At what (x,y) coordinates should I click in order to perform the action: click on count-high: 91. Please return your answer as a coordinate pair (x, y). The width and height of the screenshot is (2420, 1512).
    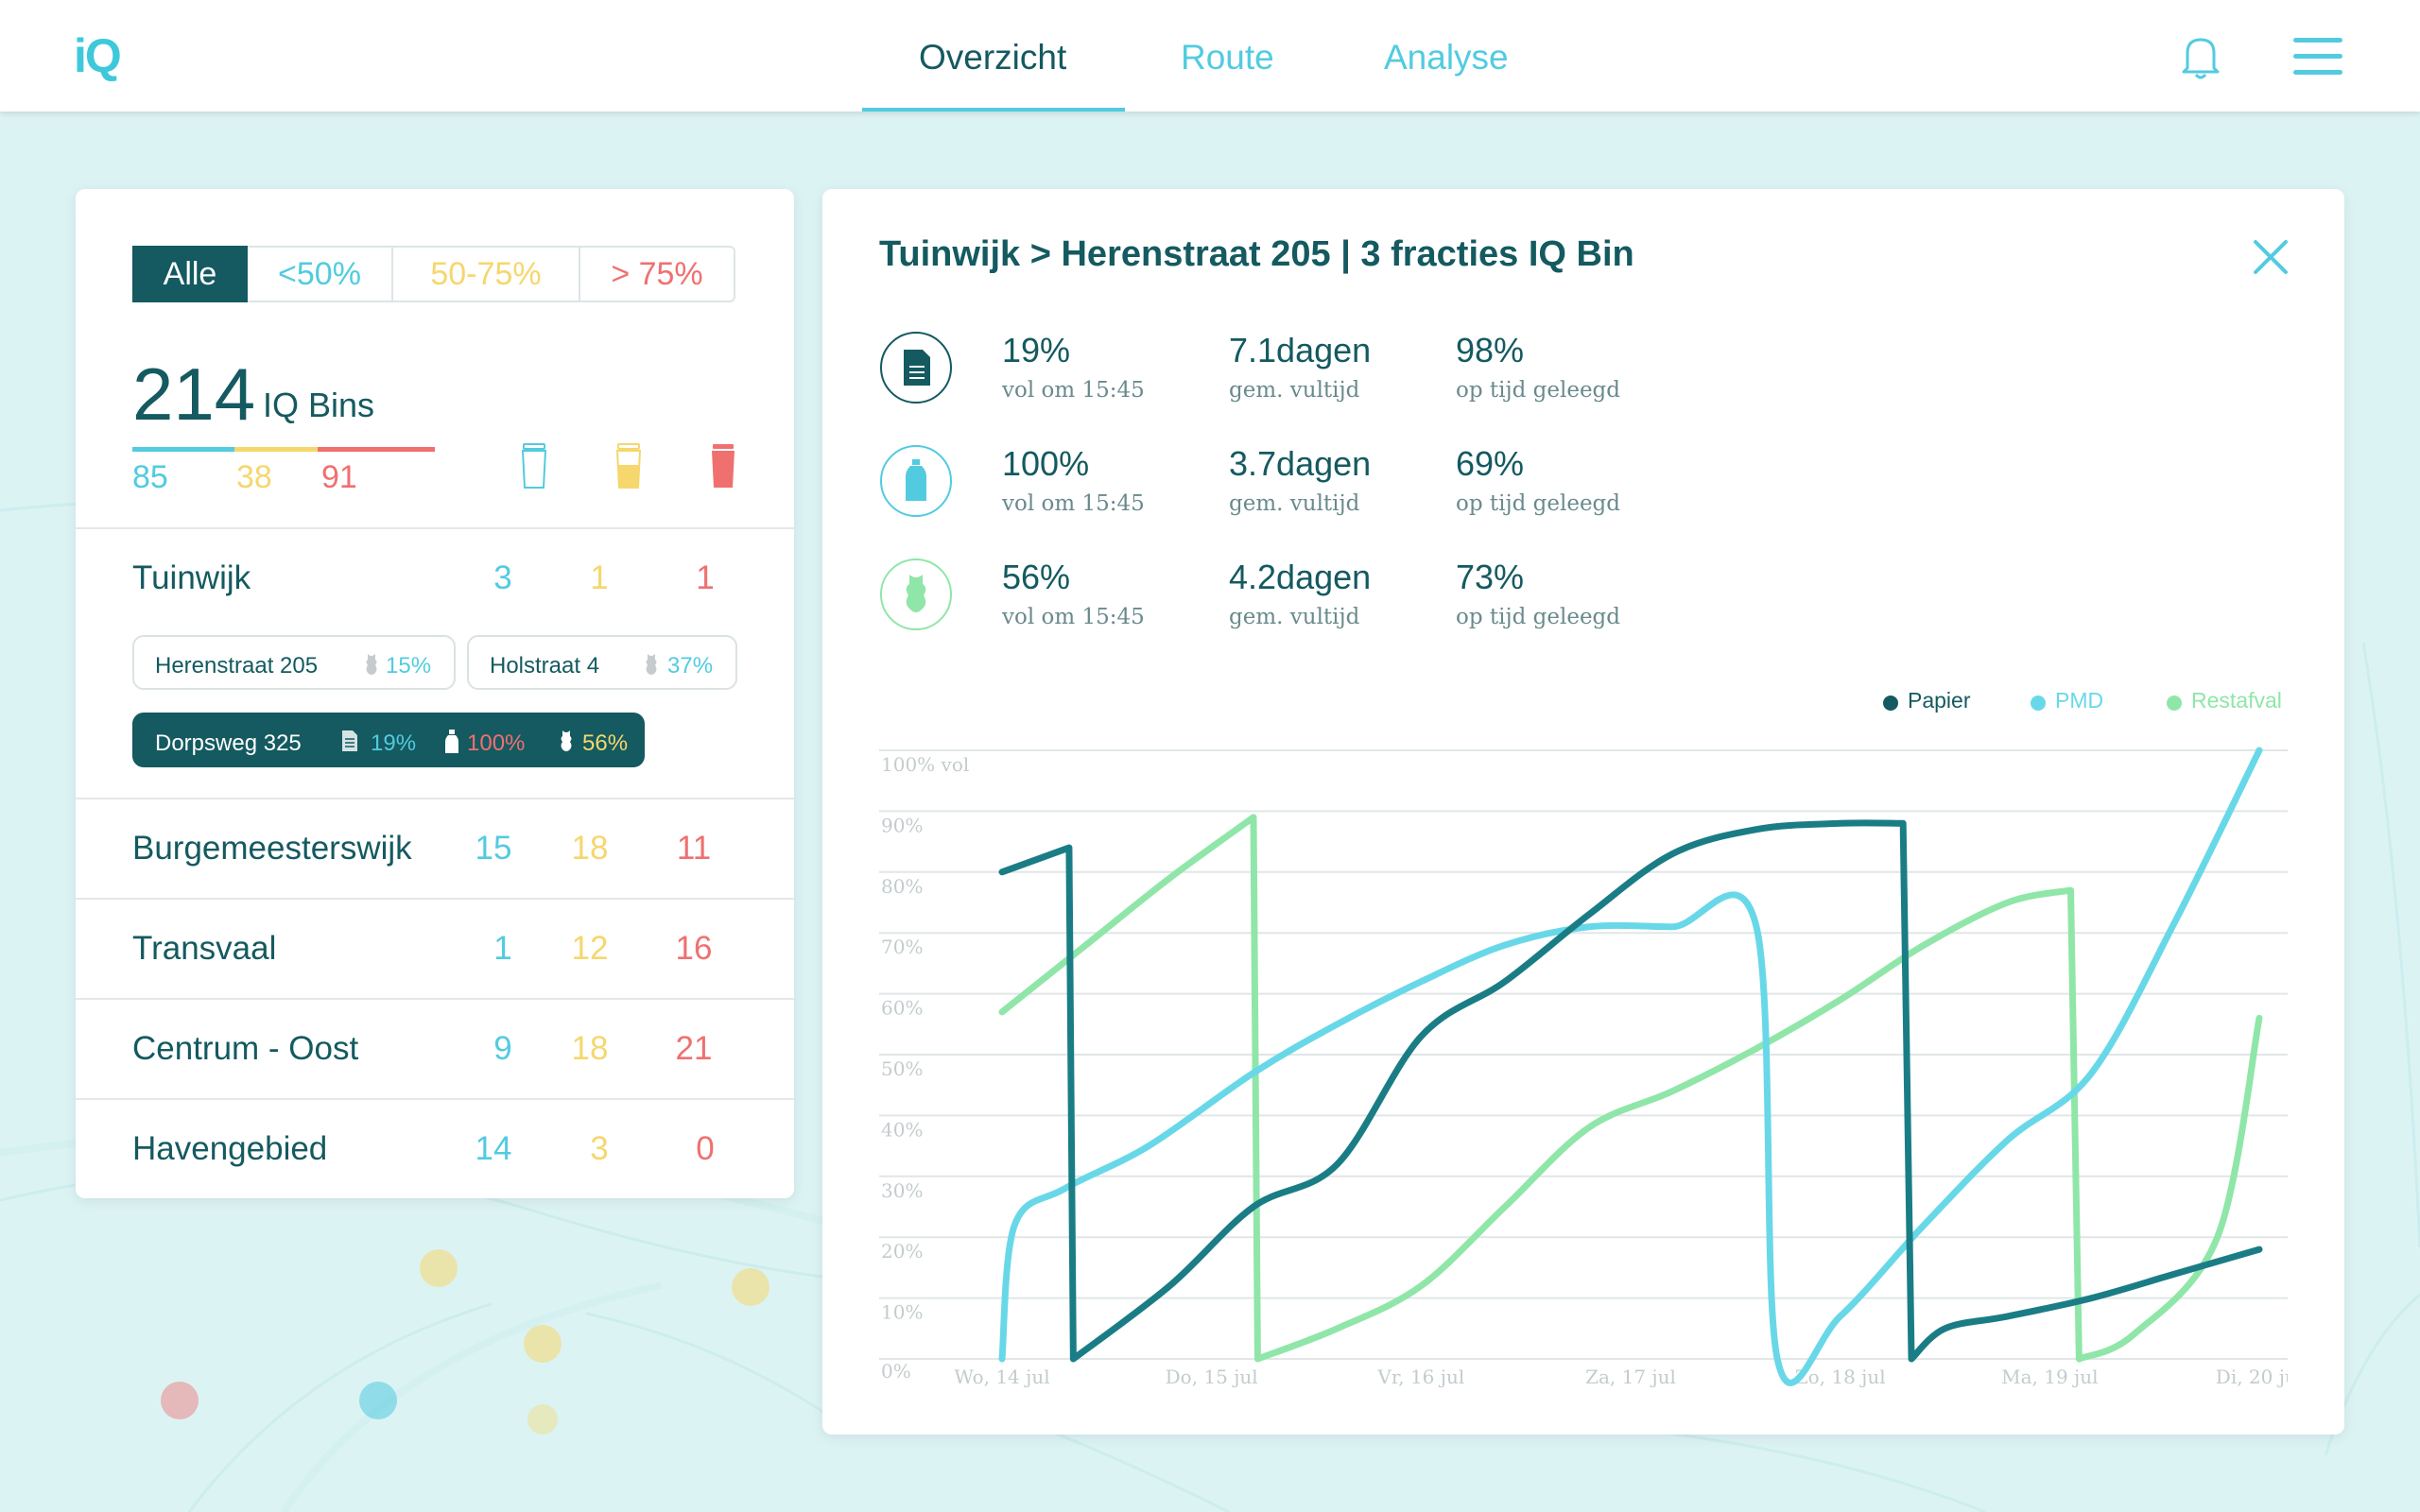
    Looking at the image, I should click on (339, 477).